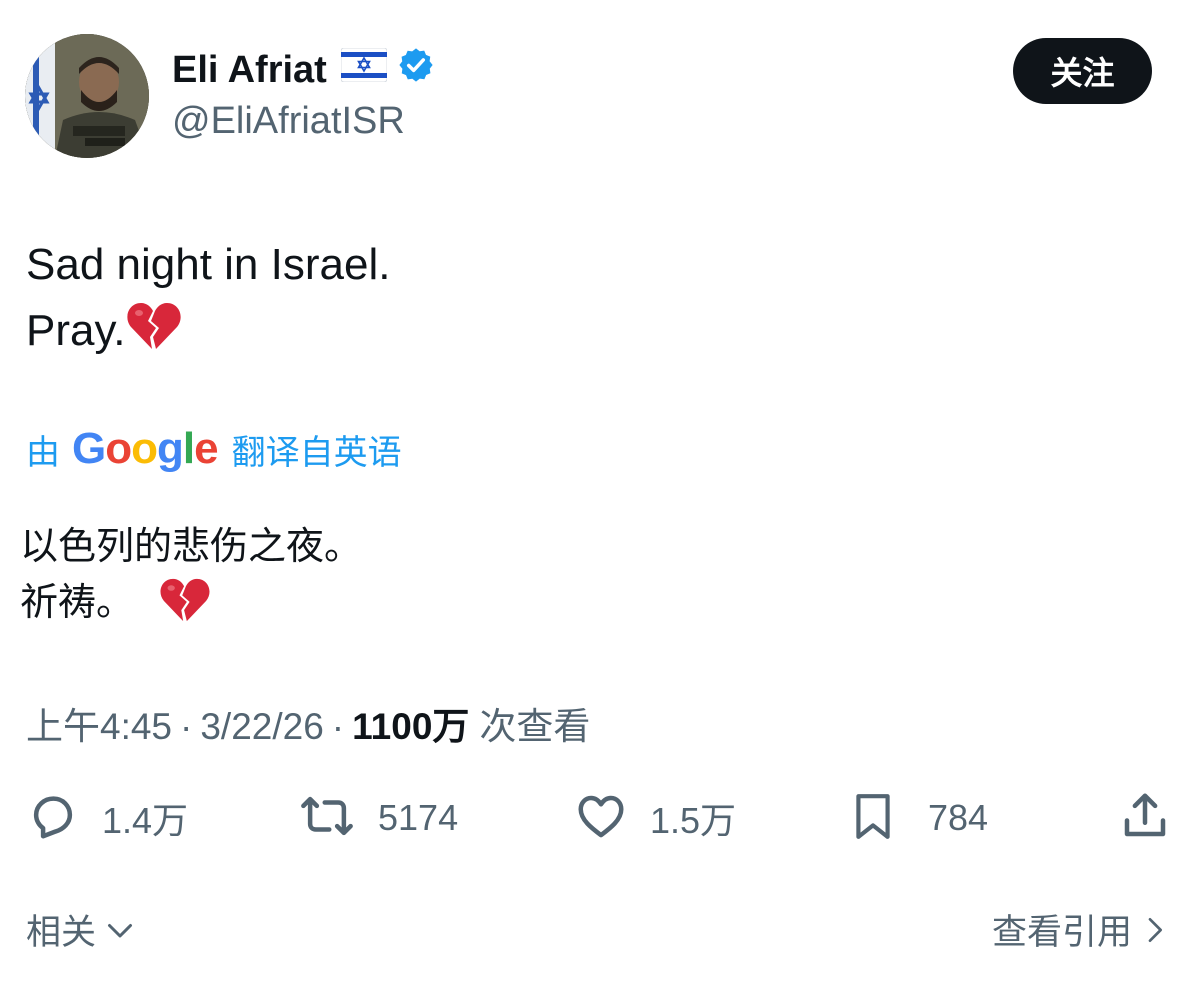  I want to click on translation-prefix: 由, so click(43, 452).